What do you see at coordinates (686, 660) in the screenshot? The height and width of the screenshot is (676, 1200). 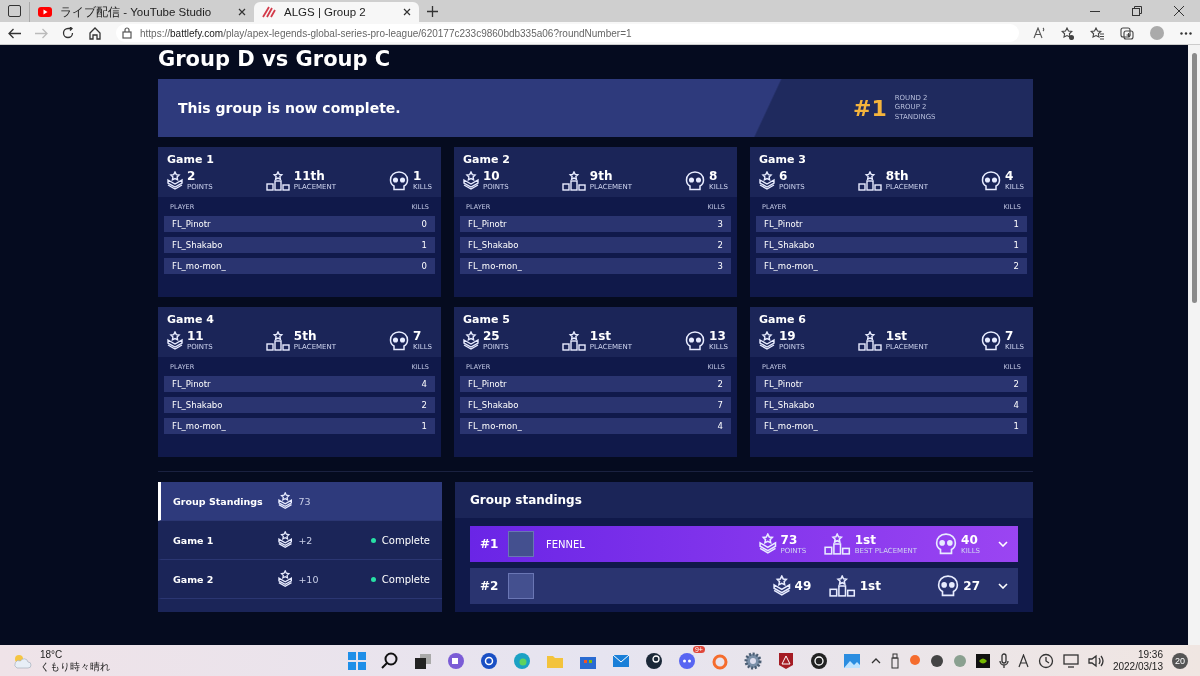 I see `game-controller-icon` at bounding box center [686, 660].